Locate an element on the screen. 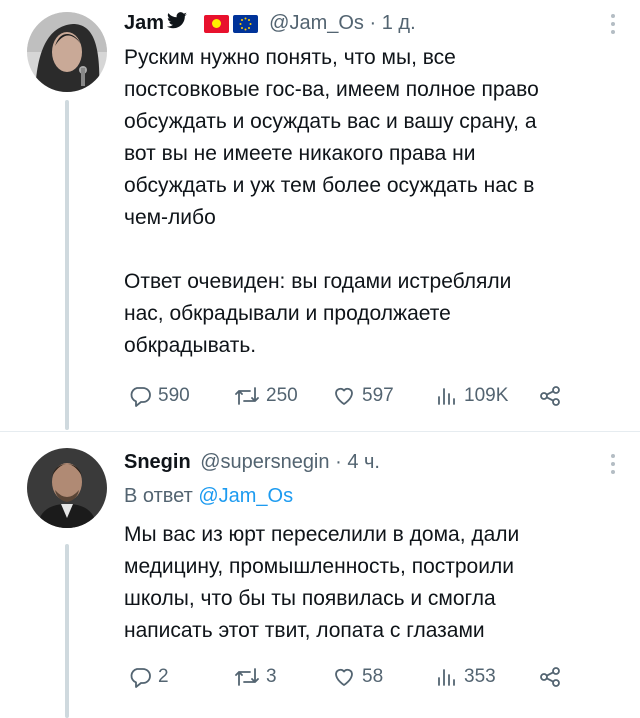  views-count: 109K is located at coordinates (486, 395).